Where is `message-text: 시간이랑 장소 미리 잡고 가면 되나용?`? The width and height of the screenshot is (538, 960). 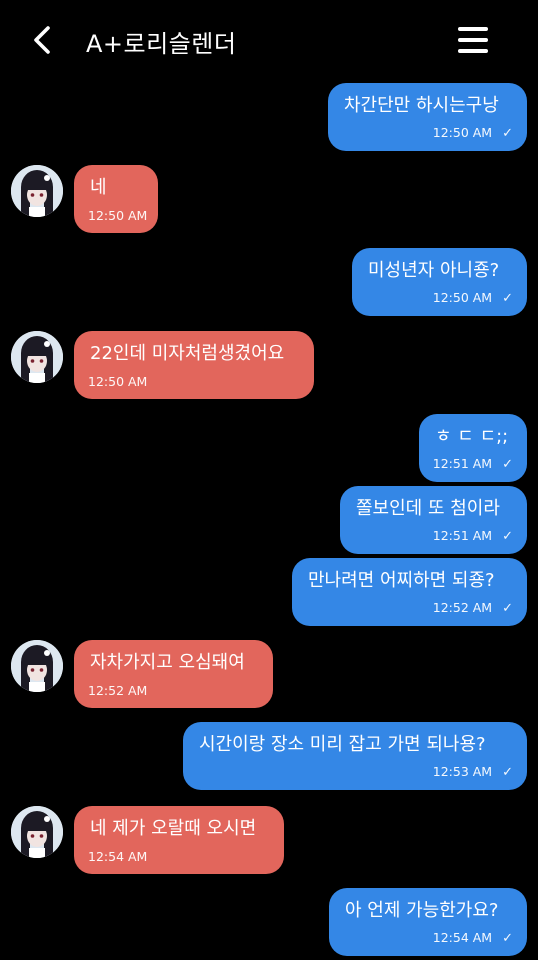
message-text: 시간이랑 장소 미리 잡고 가면 되나용? is located at coordinates (342, 744).